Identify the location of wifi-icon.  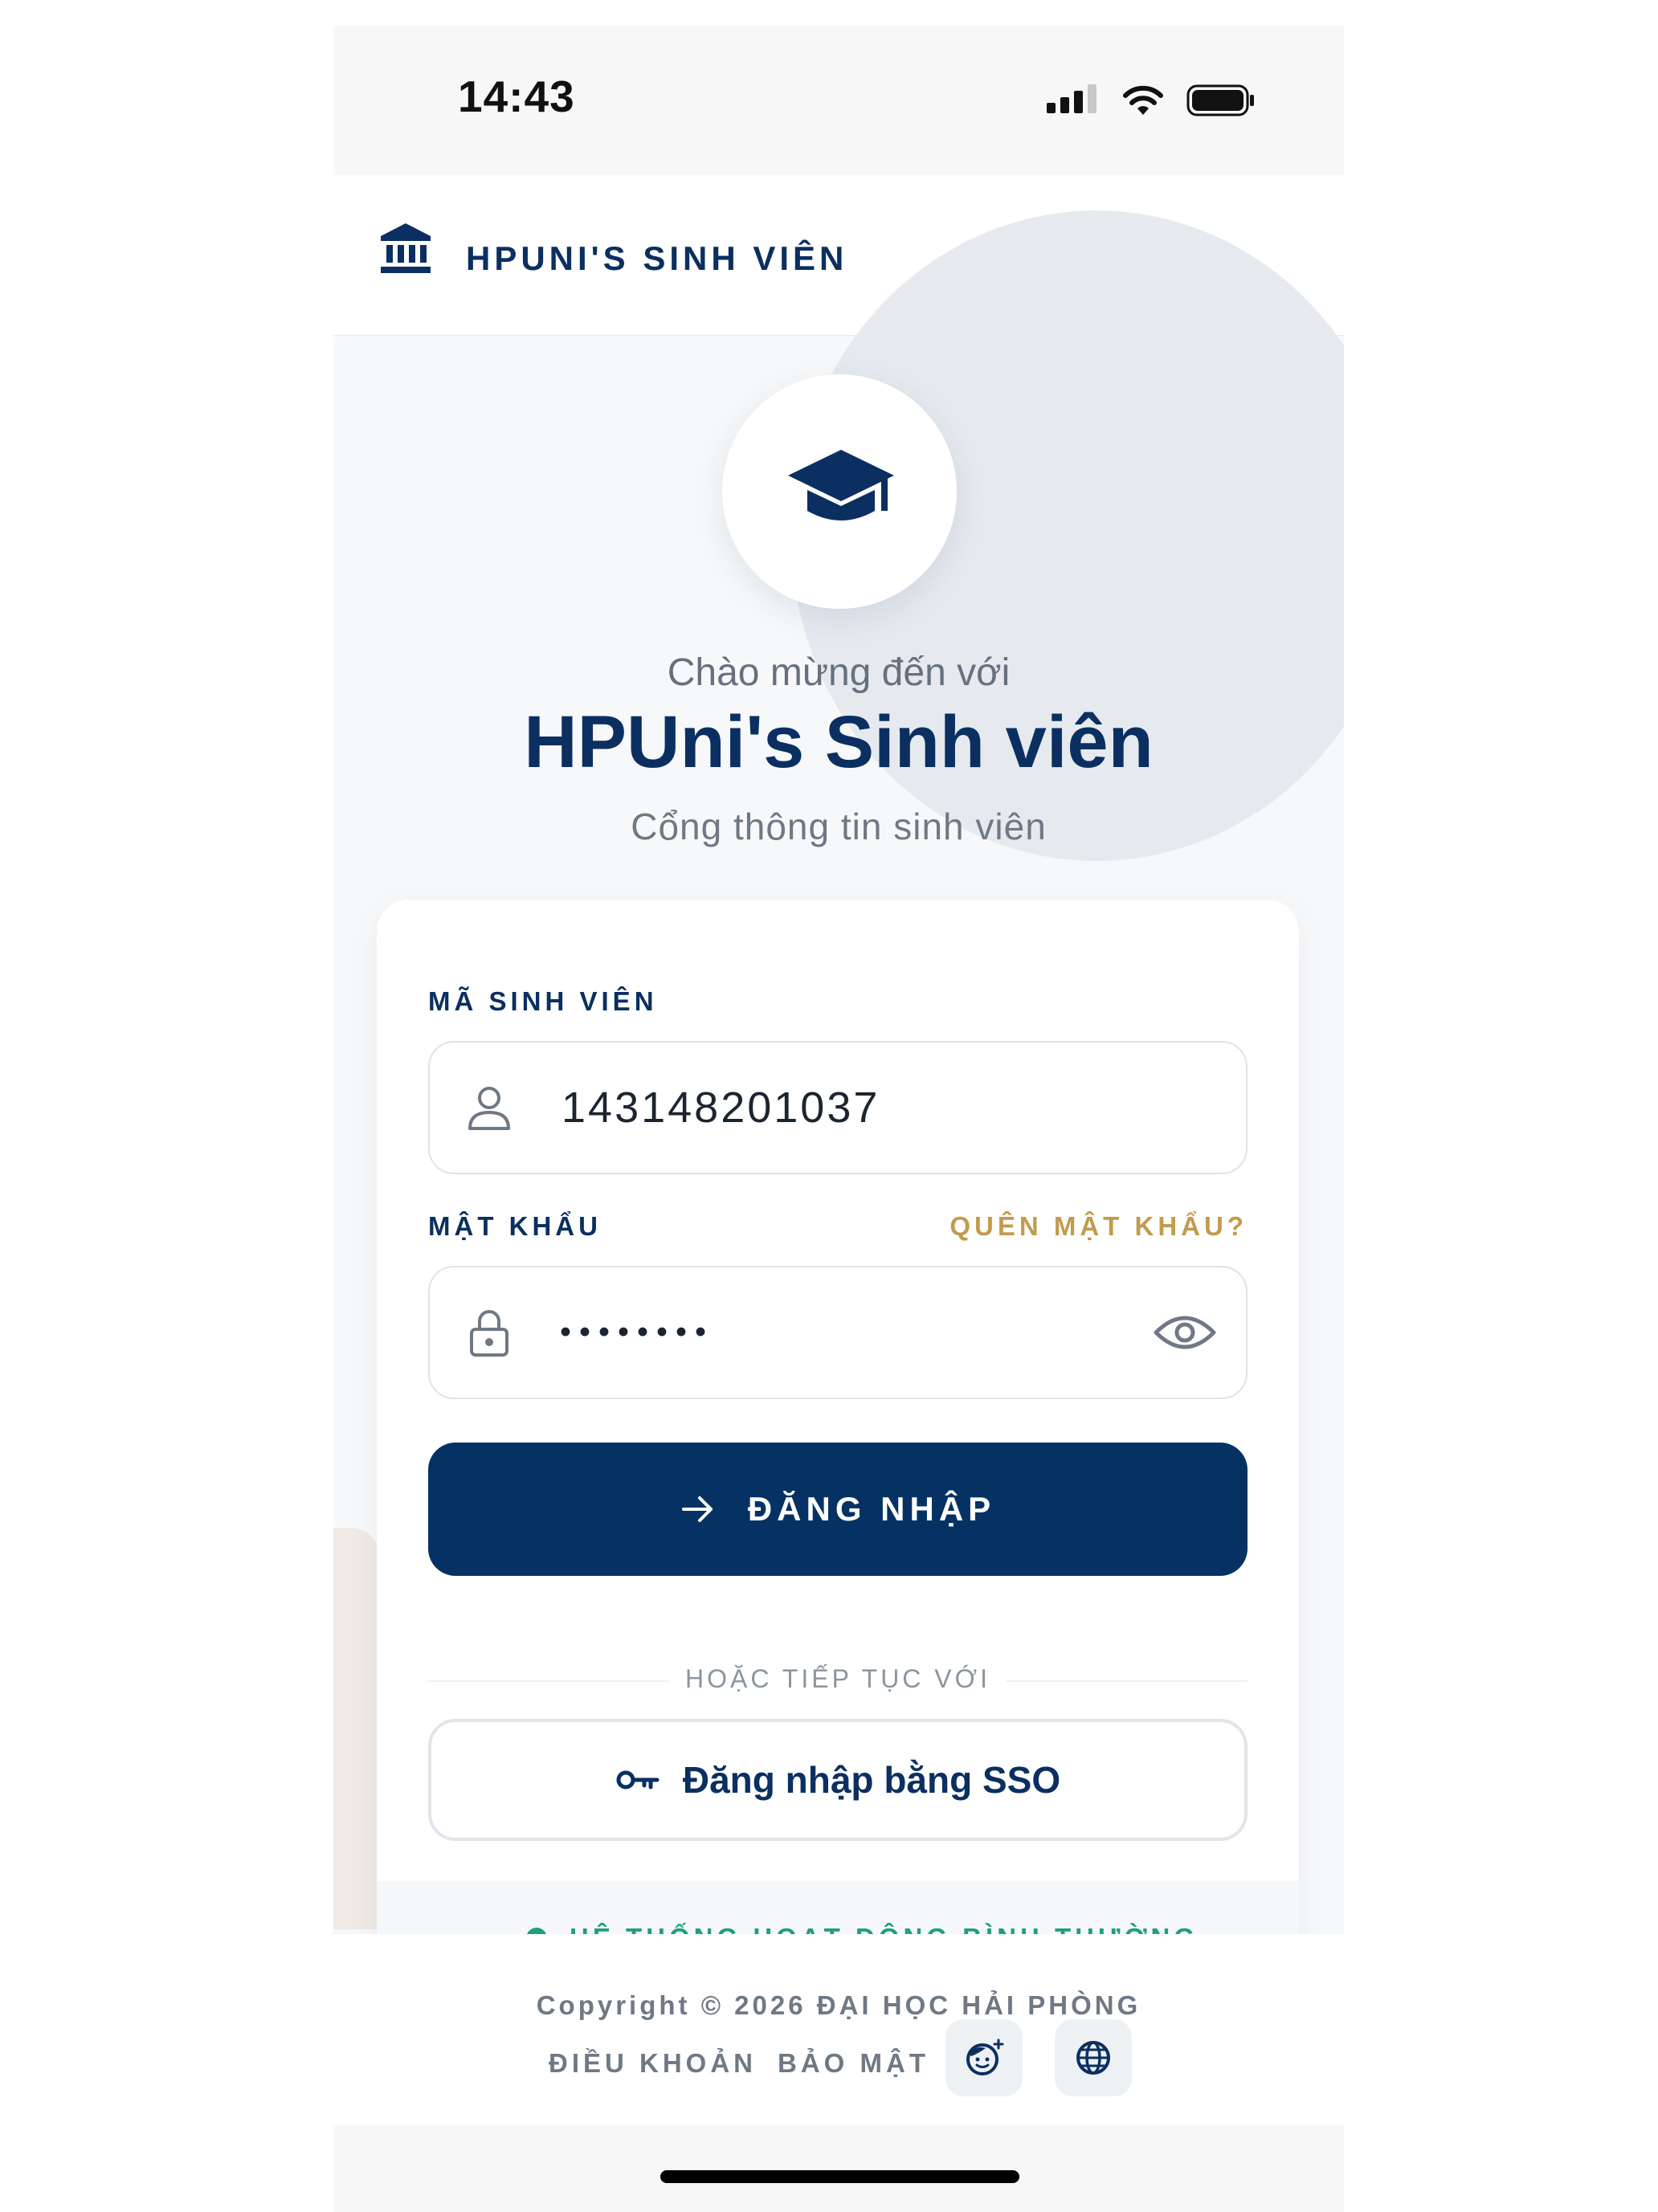
(1143, 100).